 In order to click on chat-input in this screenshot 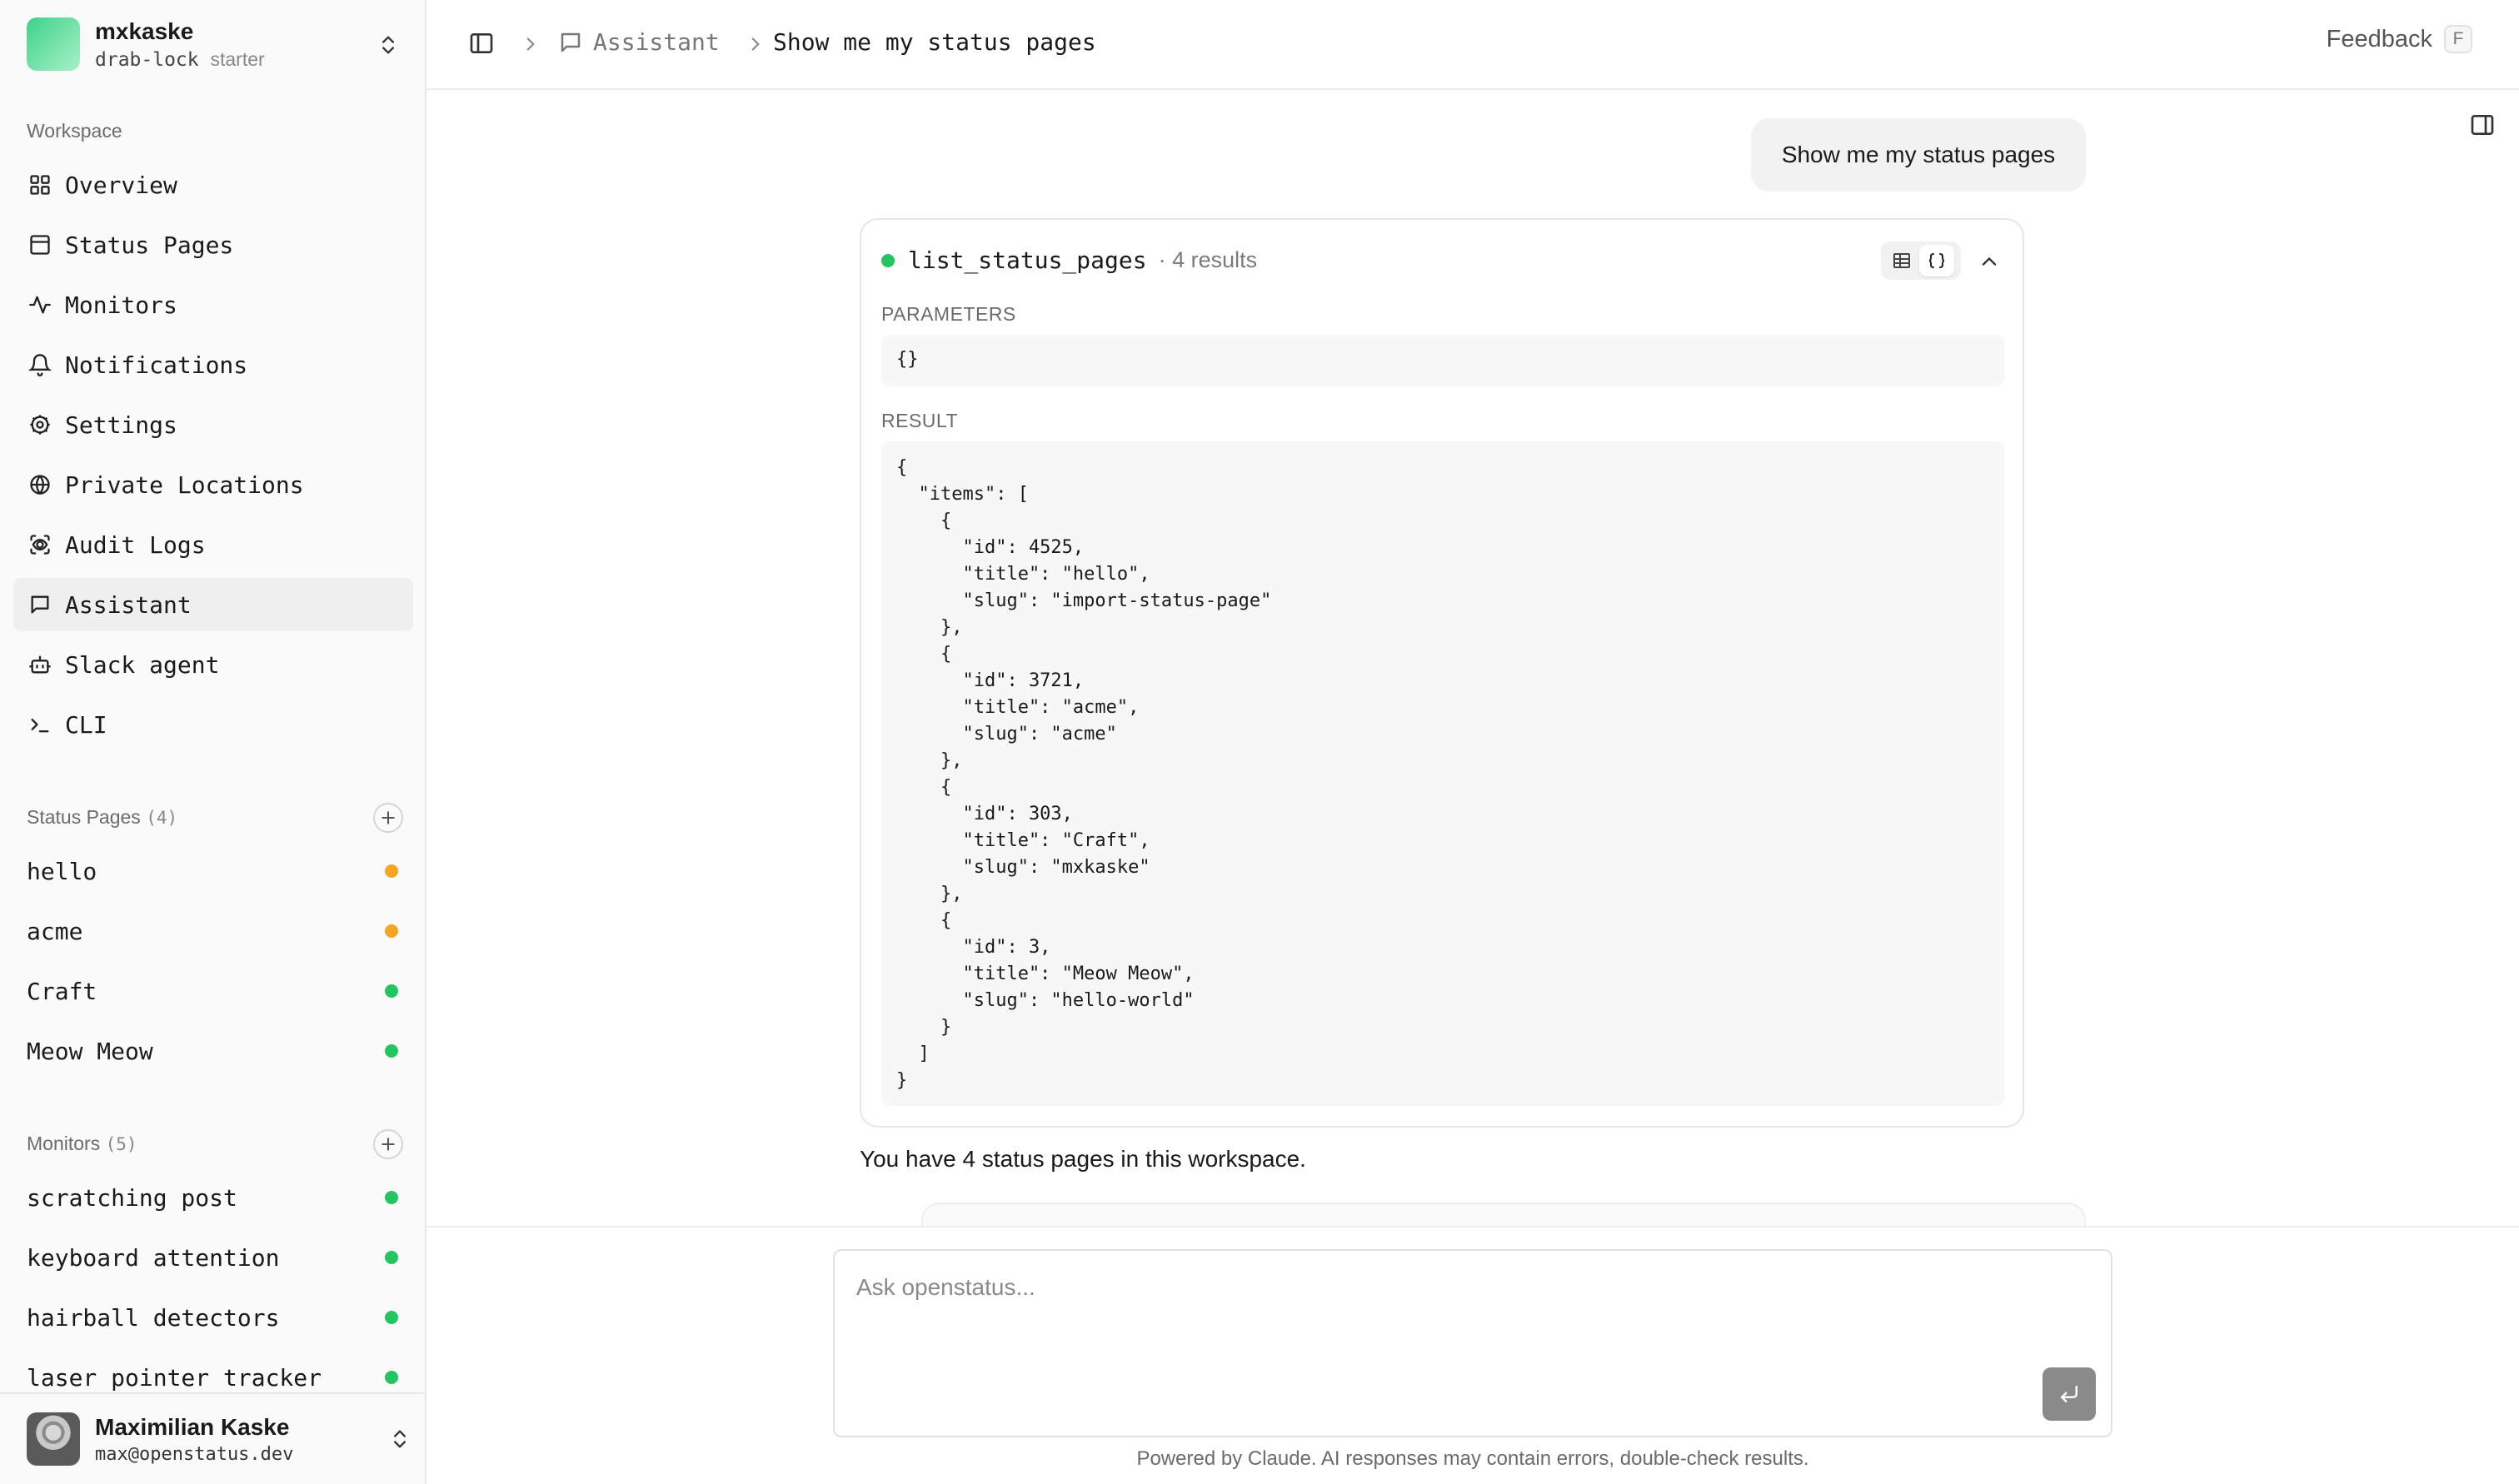, I will do `click(1473, 1343)`.